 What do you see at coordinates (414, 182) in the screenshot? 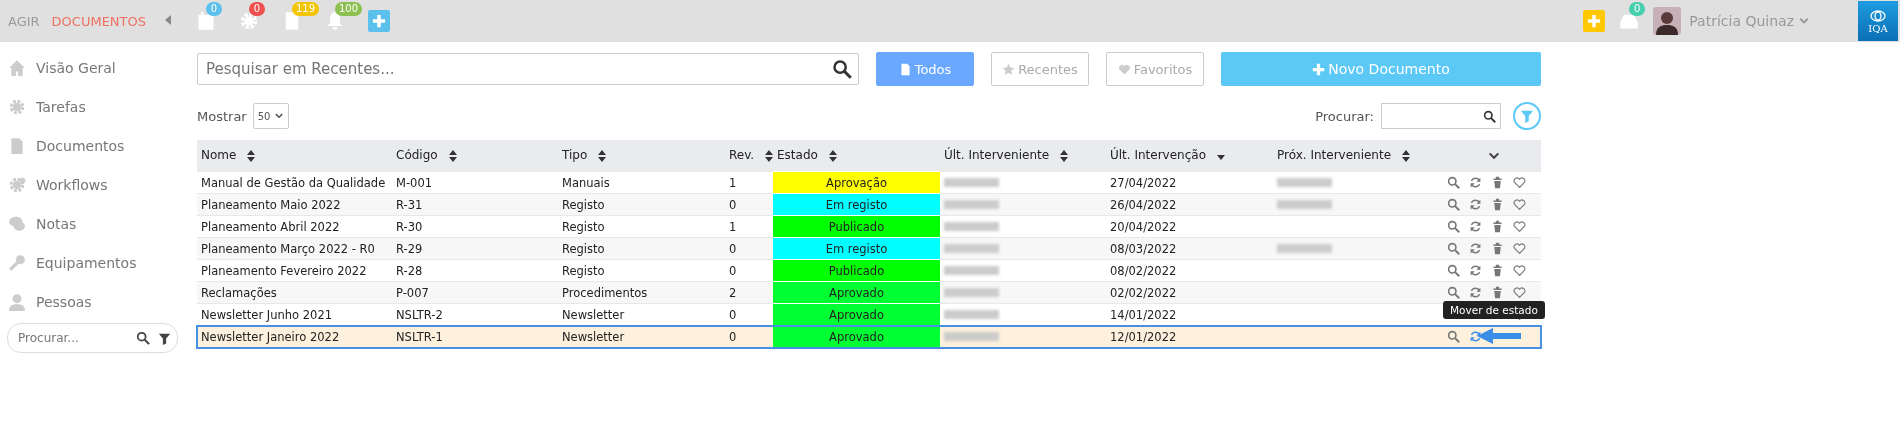
I see `table-cell: M-001` at bounding box center [414, 182].